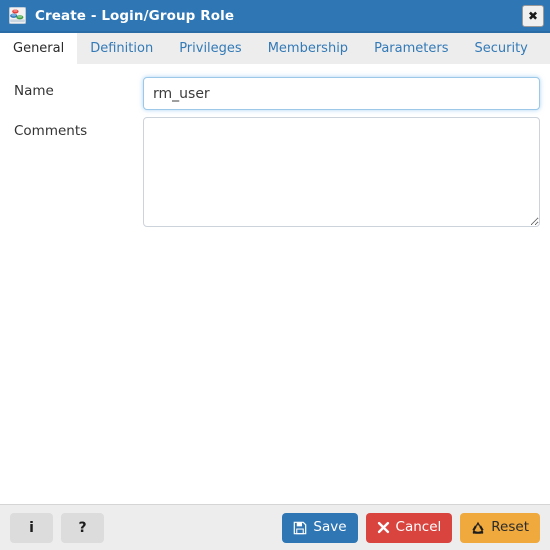 The height and width of the screenshot is (550, 550). What do you see at coordinates (418, 526) in the screenshot?
I see `cancel-button-label: Cancel` at bounding box center [418, 526].